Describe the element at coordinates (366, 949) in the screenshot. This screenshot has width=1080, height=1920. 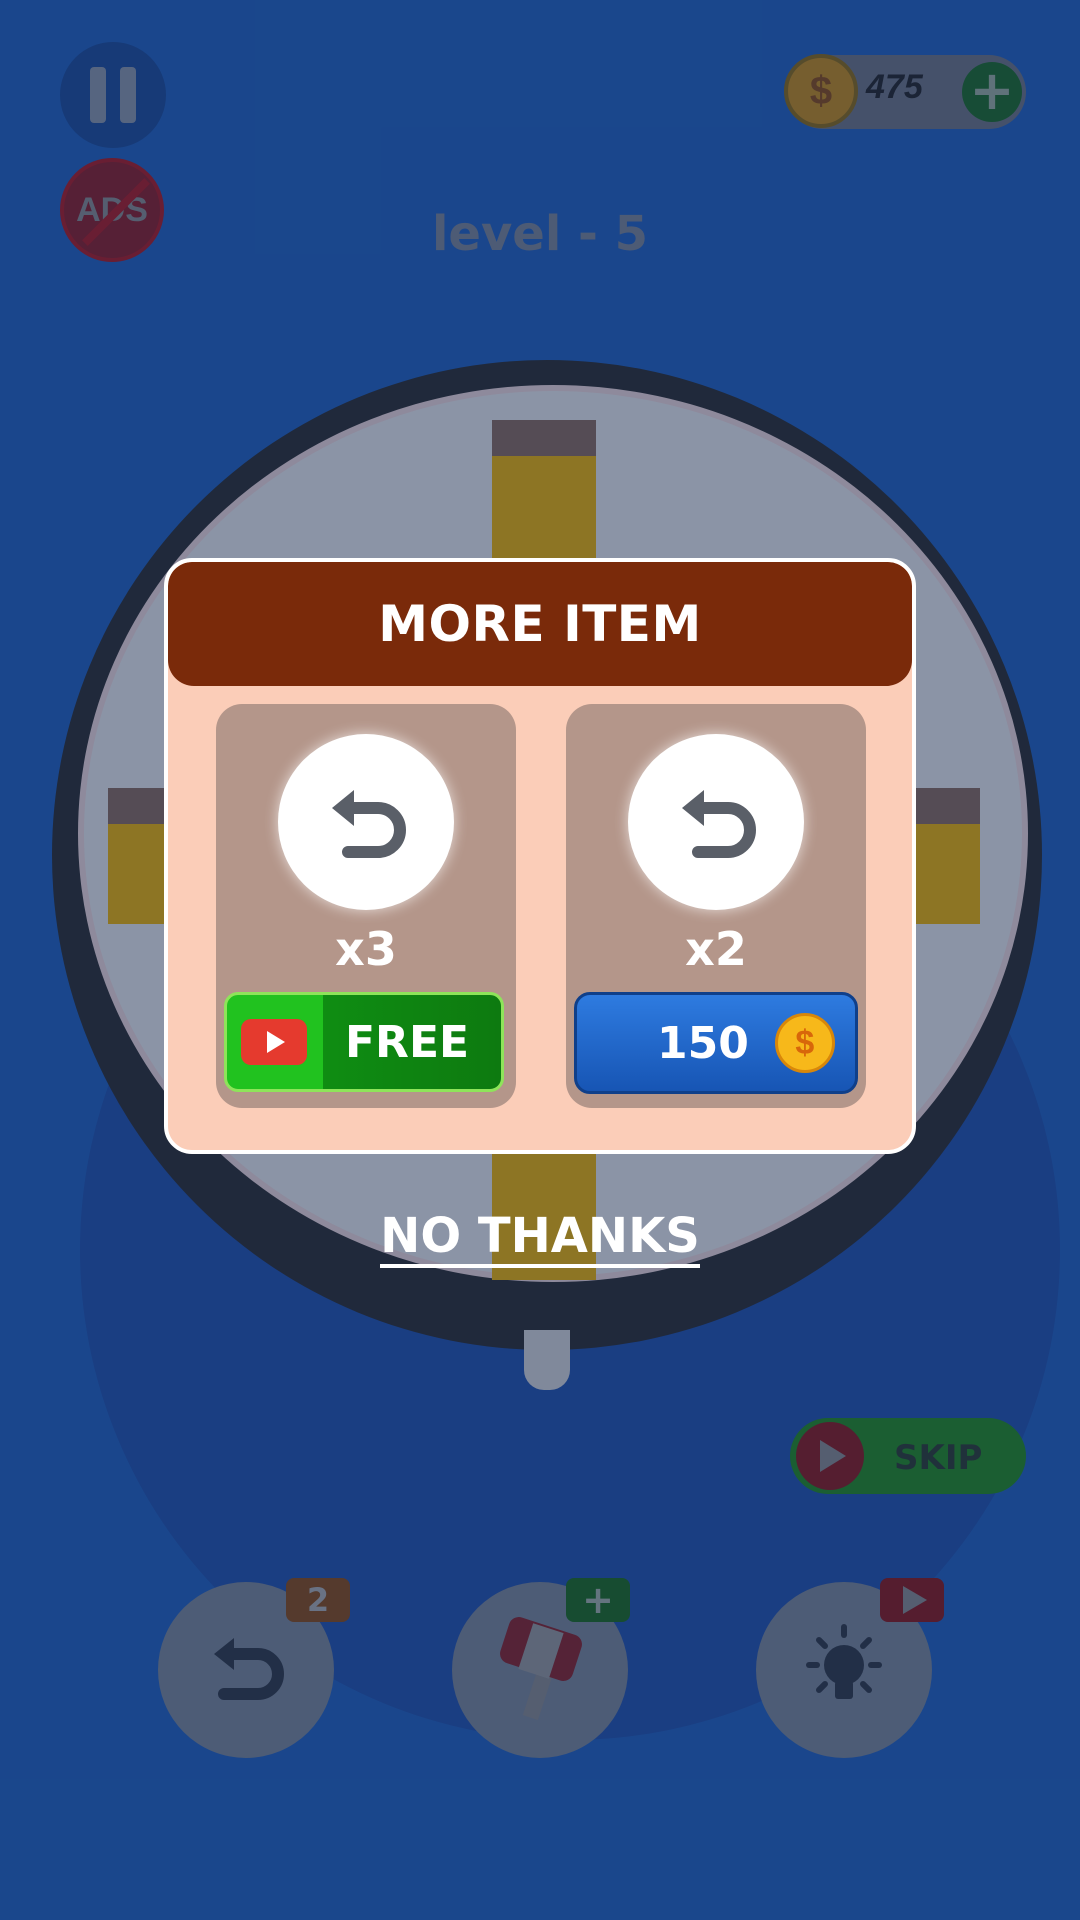
I see `offer-quantity: x3` at that location.